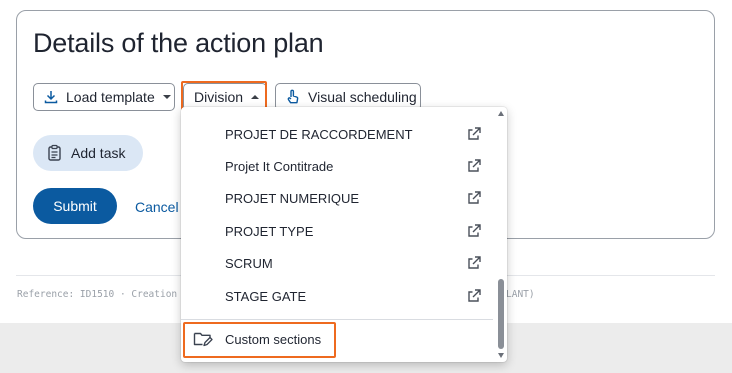 This screenshot has width=732, height=373. What do you see at coordinates (319, 134) in the screenshot?
I see `menu-item-label: PROJET DE RACCORDEMENT` at bounding box center [319, 134].